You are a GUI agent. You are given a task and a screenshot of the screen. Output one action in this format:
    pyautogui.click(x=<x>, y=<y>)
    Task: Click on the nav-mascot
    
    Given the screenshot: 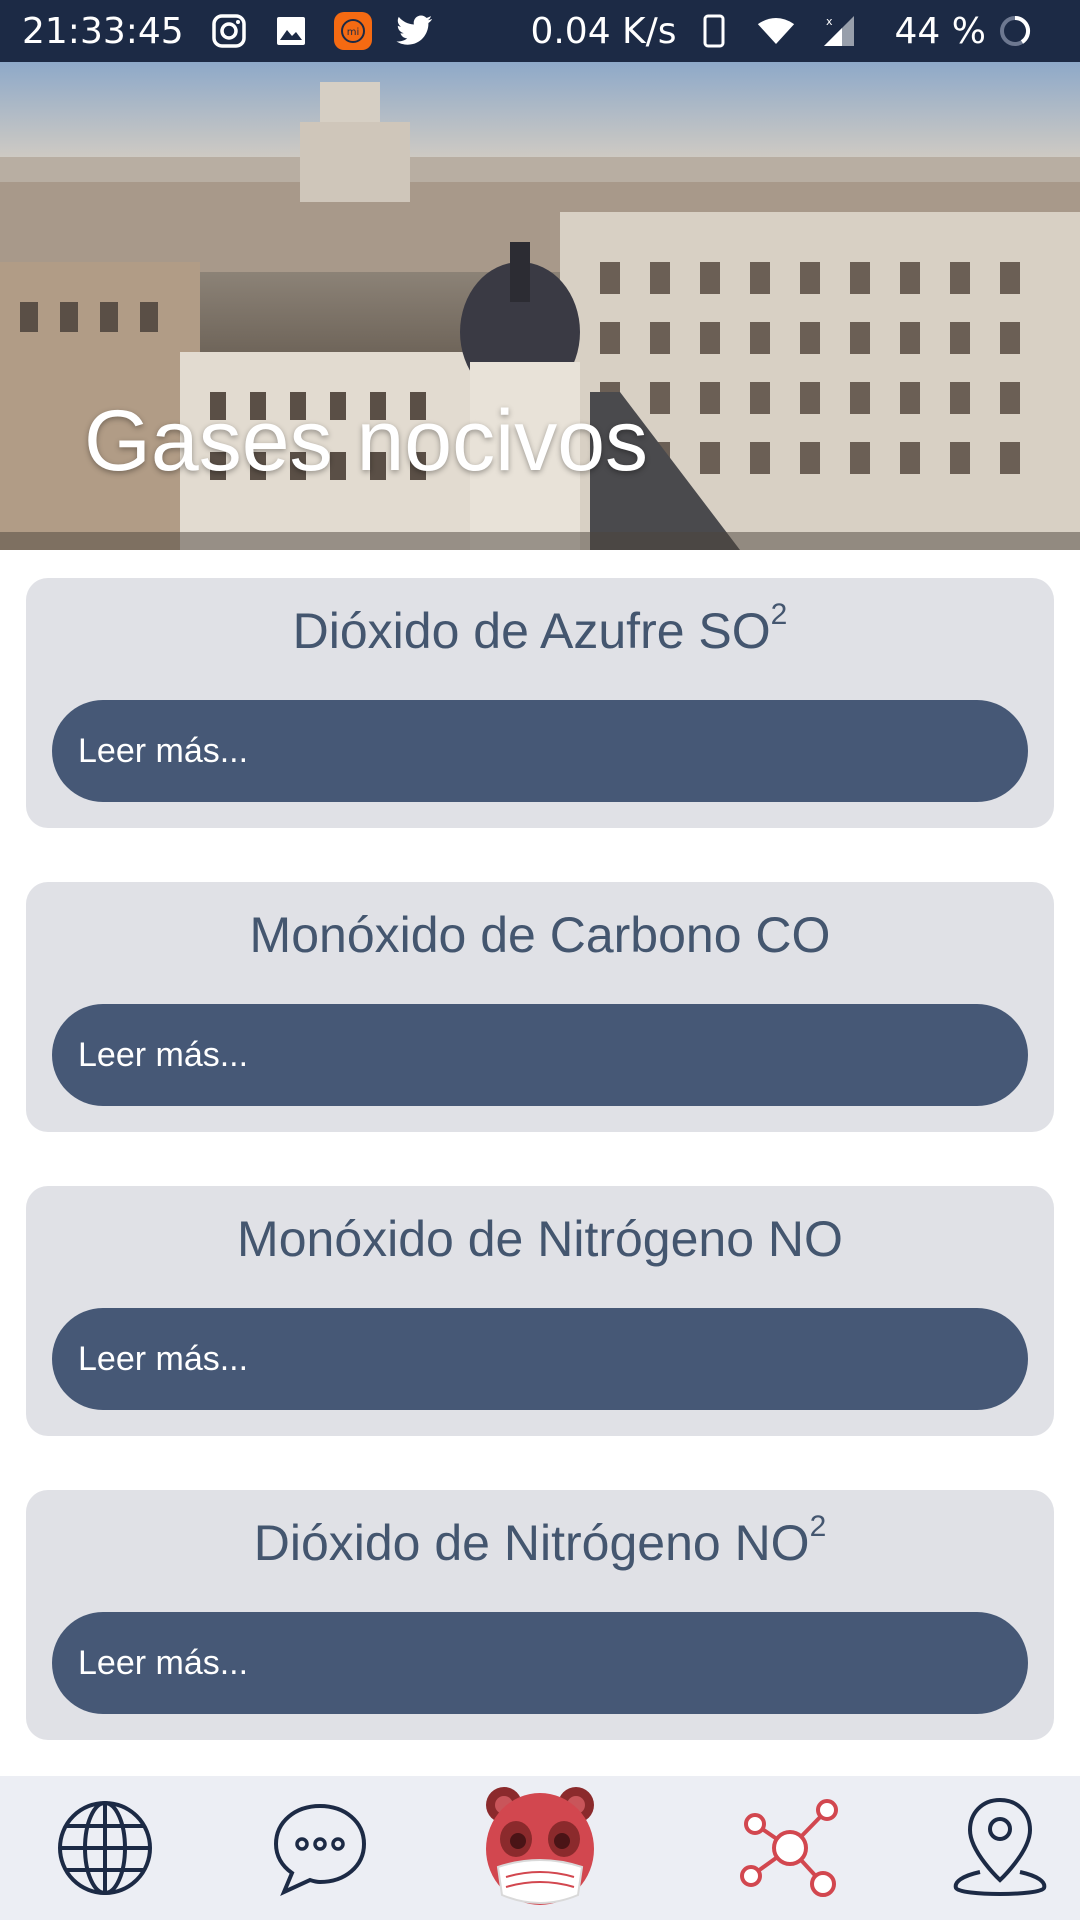 What is the action you would take?
    pyautogui.click(x=540, y=1848)
    